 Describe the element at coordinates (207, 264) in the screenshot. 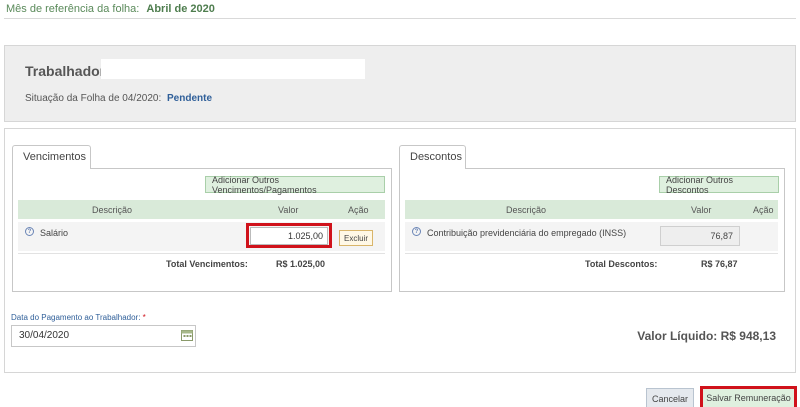

I see `total-vencimentos-label: Total Vencimentos:` at that location.